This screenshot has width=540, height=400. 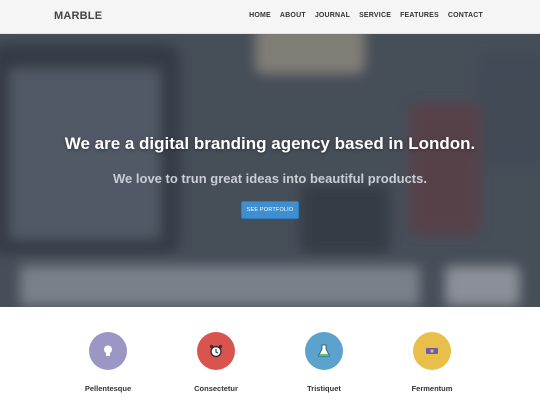 I want to click on ticket-icon, so click(x=432, y=351).